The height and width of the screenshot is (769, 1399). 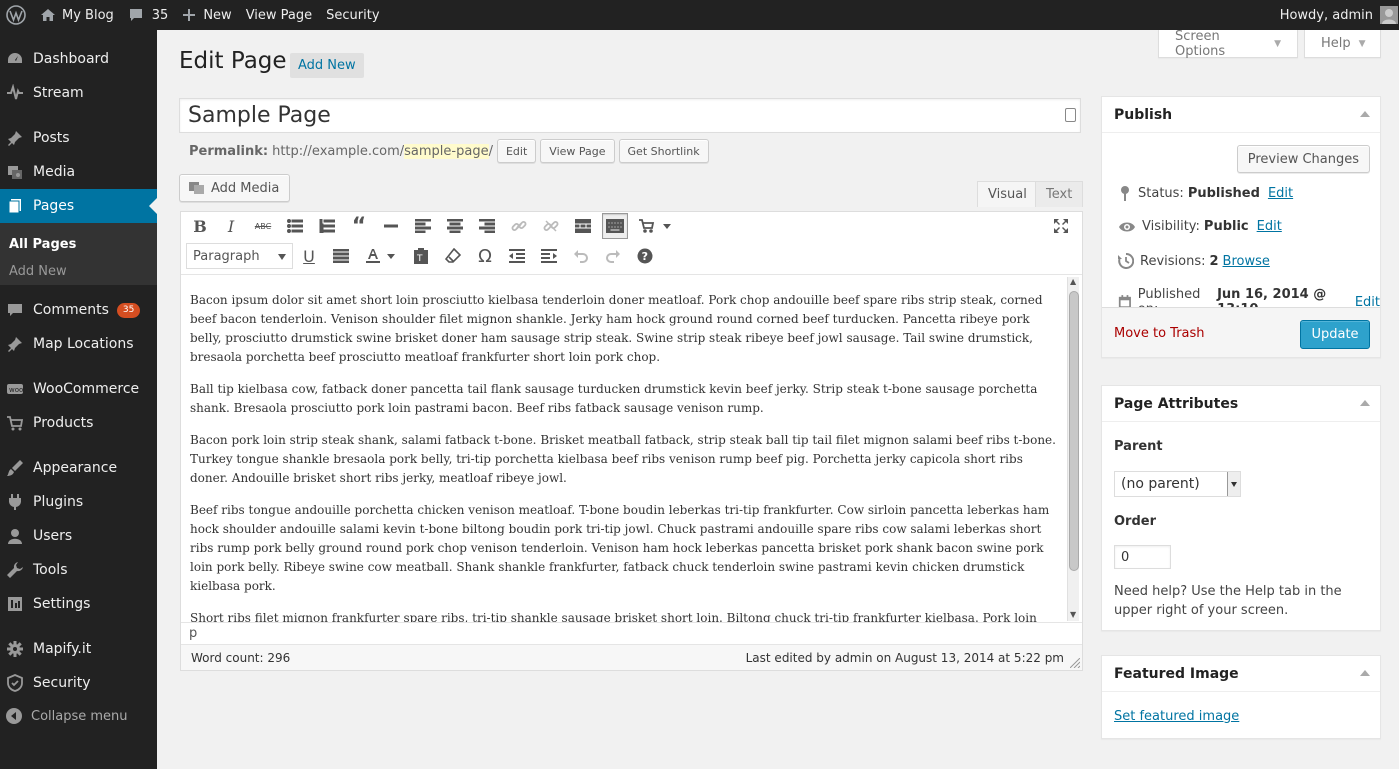 I want to click on sidebar-item-pages: Pages, so click(x=78, y=206).